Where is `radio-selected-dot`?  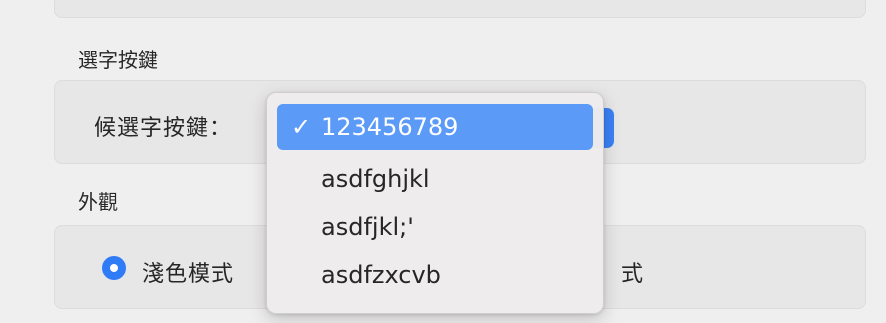 radio-selected-dot is located at coordinates (114, 268).